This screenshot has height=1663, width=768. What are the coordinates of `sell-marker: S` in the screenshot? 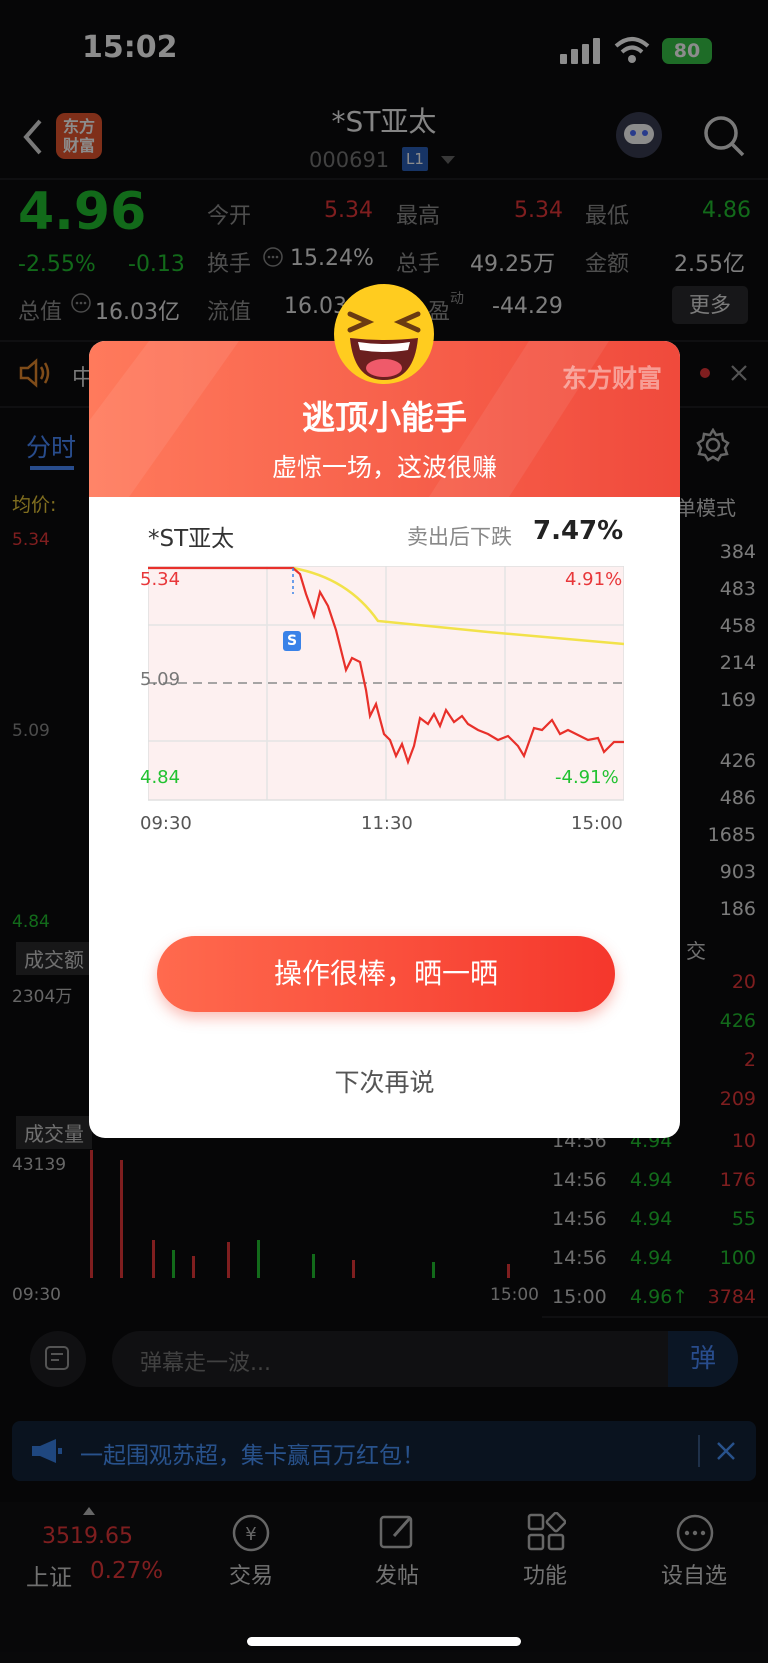 It's located at (292, 641).